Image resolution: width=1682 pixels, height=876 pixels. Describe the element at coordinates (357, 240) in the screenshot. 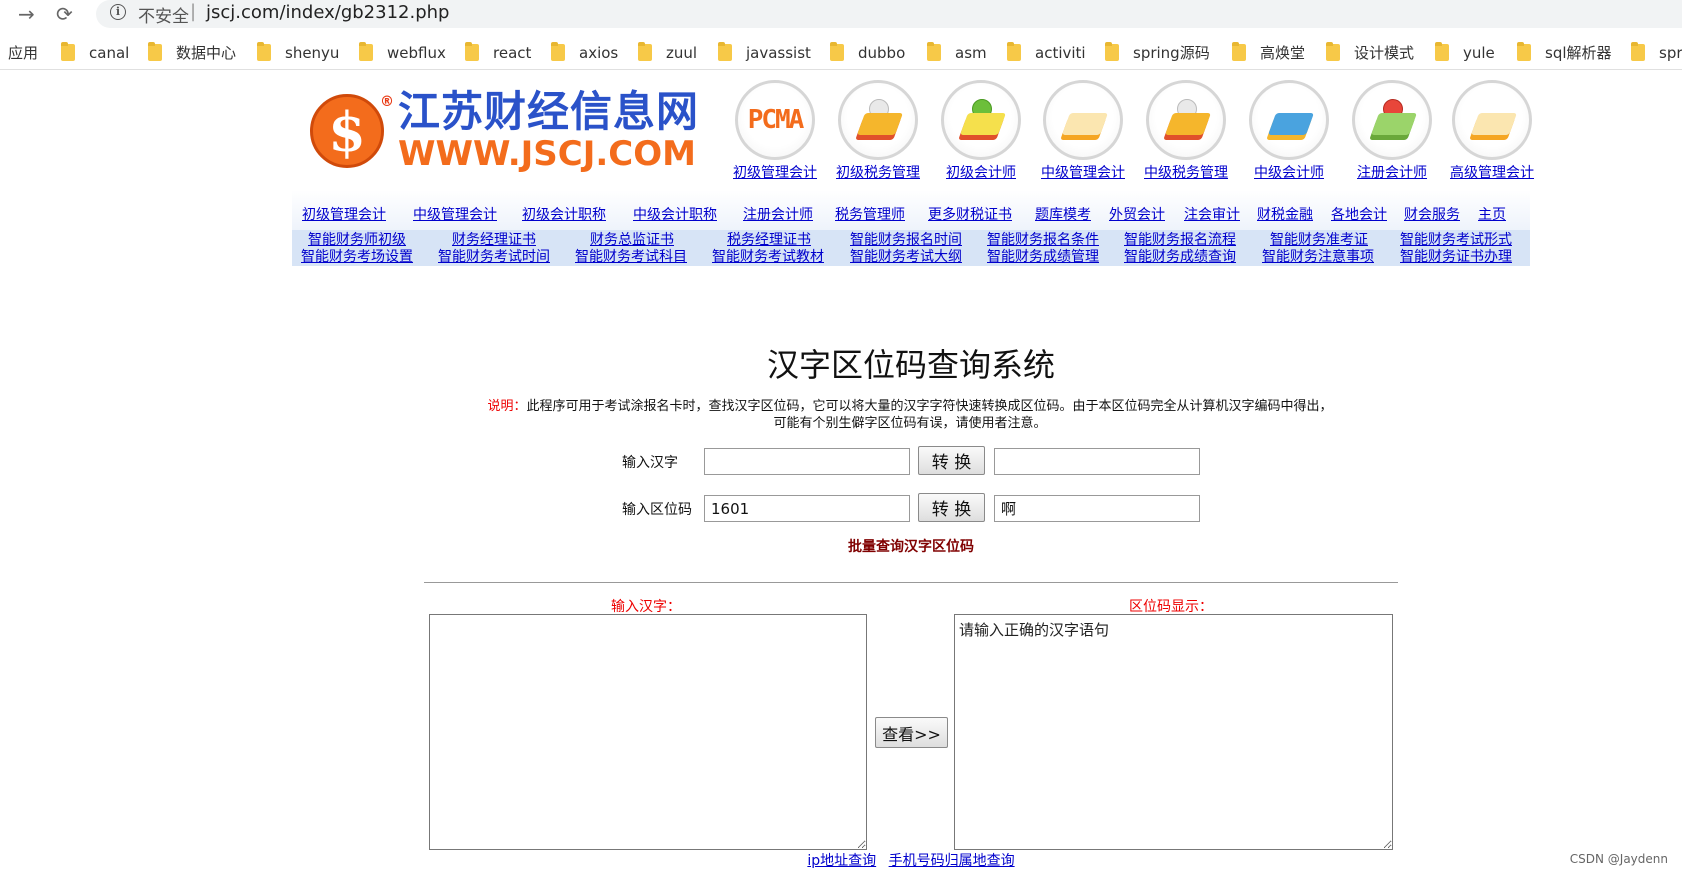

I see `sub-nav-link: 智能财务师初级` at that location.